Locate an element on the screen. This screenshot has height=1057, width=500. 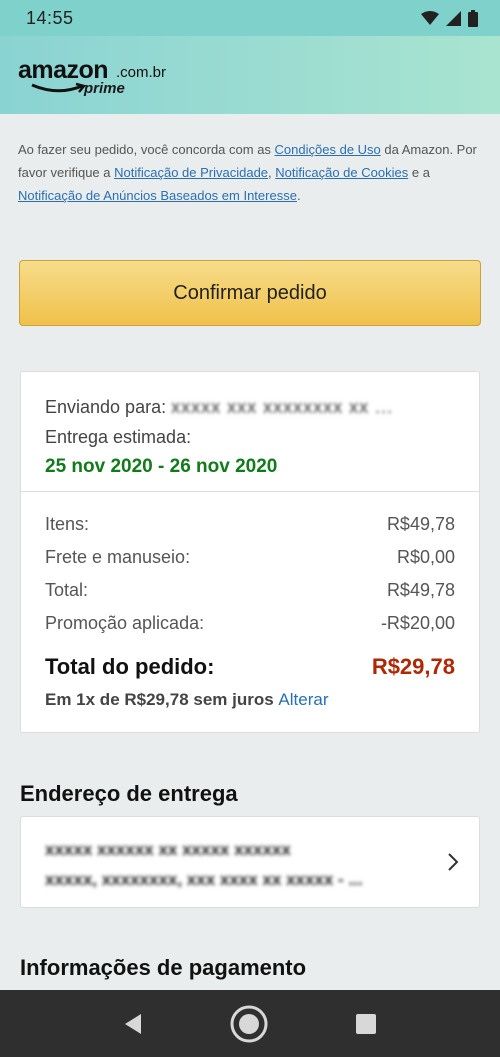
totals-row: Promoção aplicada: -R$20,00 is located at coordinates (250, 623).